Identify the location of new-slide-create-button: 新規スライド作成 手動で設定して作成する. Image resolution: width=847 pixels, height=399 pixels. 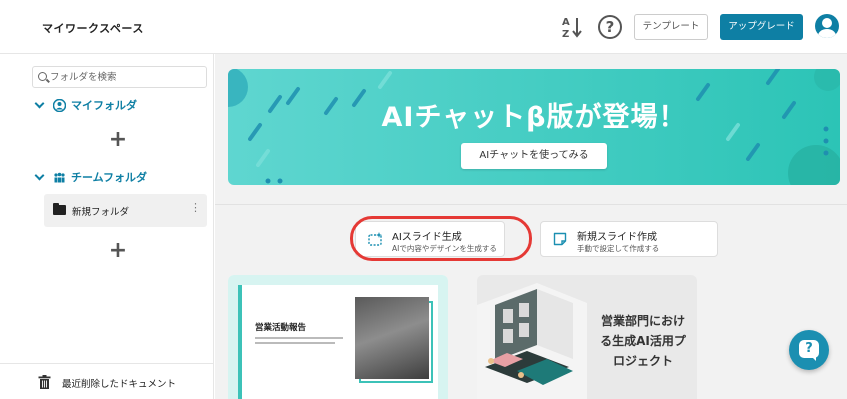
(629, 239).